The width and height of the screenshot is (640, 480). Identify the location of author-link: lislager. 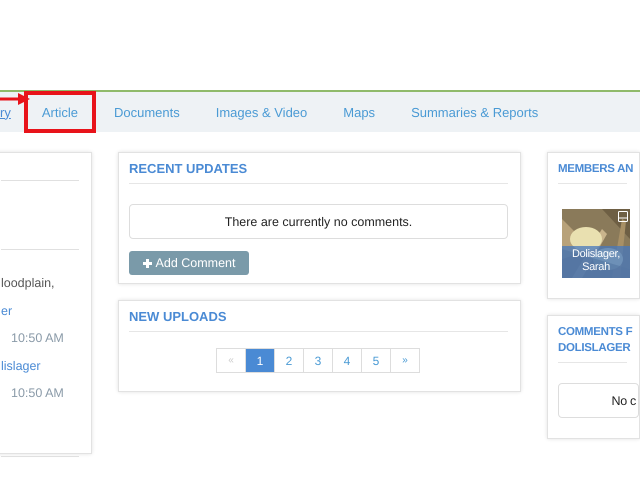
(40, 366).